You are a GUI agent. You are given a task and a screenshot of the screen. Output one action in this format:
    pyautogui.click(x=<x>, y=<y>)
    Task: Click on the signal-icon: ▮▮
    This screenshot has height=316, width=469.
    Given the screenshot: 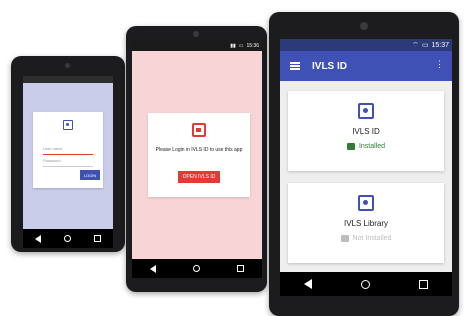 What is the action you would take?
    pyautogui.click(x=233, y=46)
    